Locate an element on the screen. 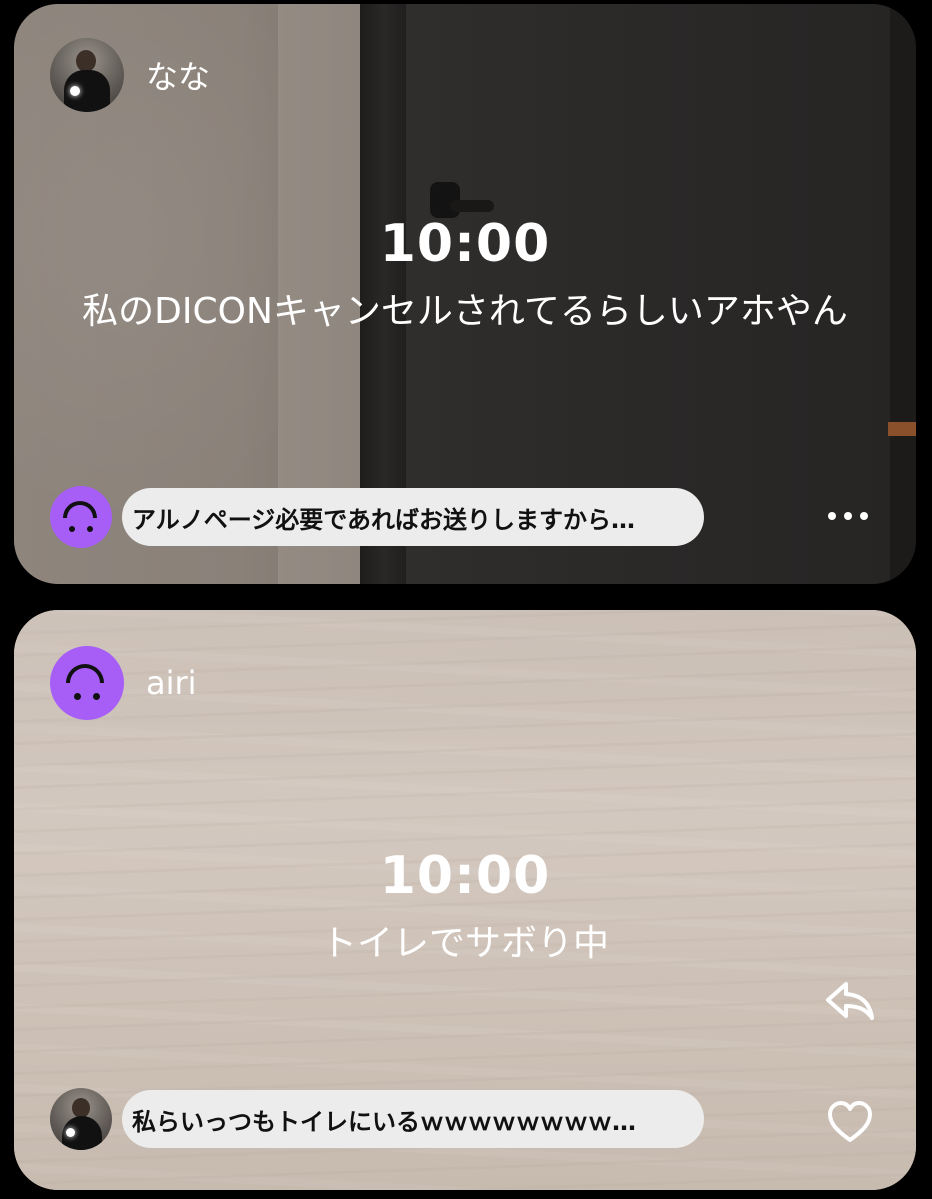  username: airi is located at coordinates (171, 683).